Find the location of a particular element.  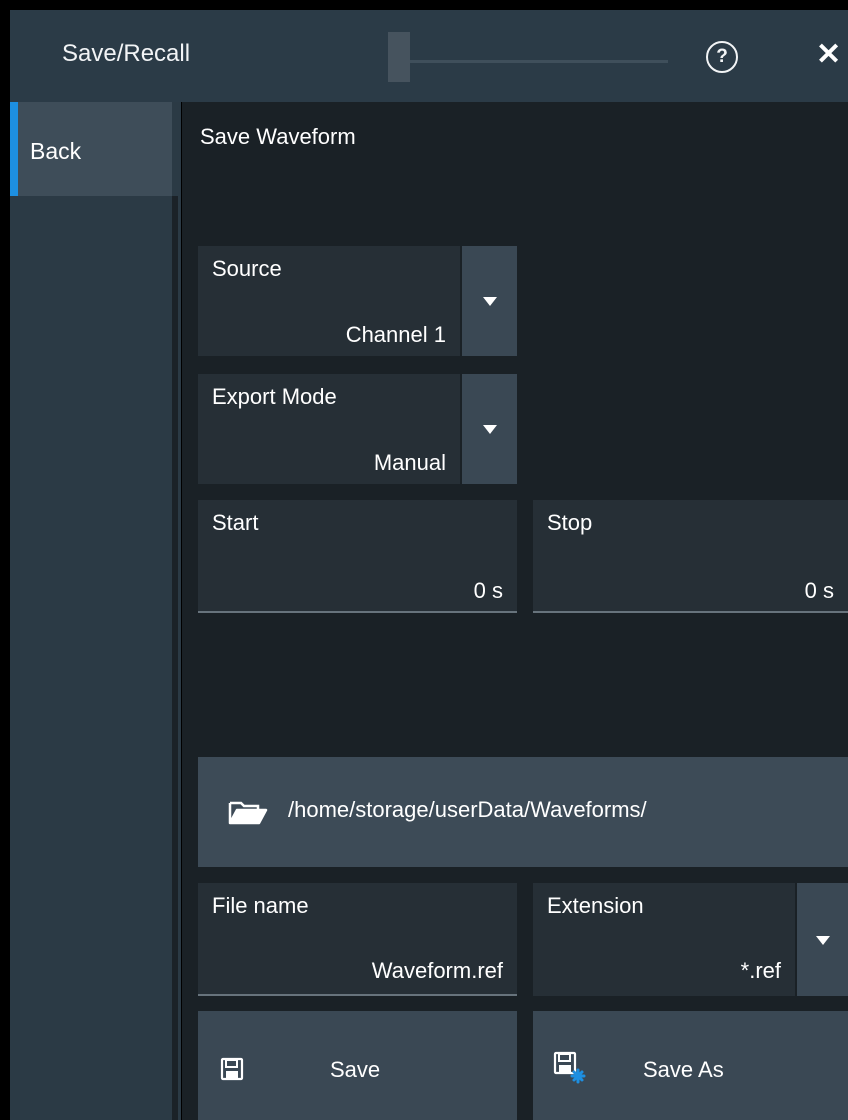

file-name-value: Waveform.ref is located at coordinates (437, 970).